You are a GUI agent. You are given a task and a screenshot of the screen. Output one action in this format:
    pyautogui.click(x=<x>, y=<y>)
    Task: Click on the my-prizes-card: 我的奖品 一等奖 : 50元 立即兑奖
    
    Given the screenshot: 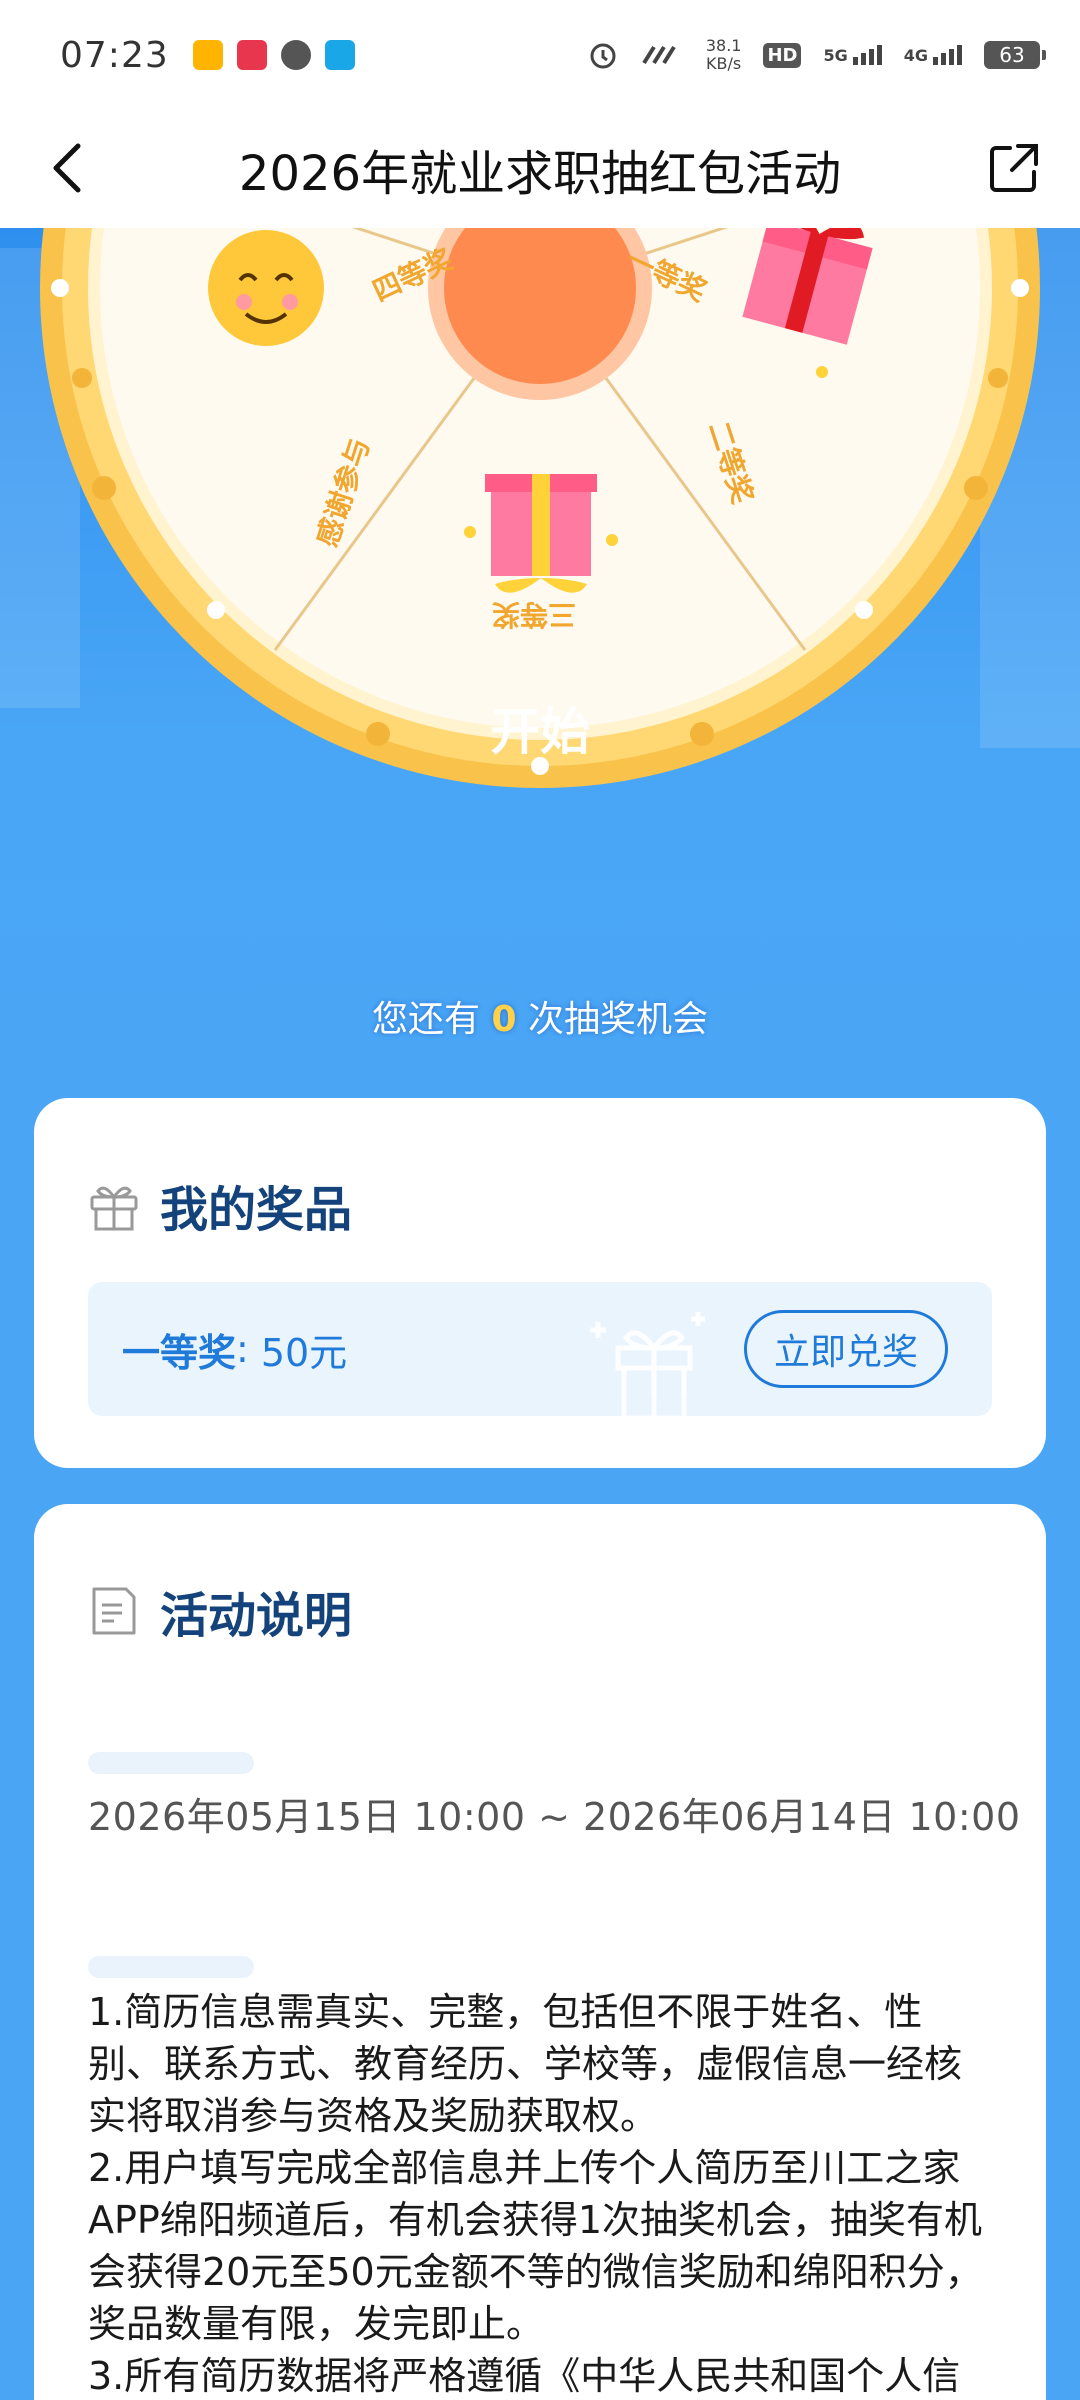 What is the action you would take?
    pyautogui.click(x=540, y=1283)
    